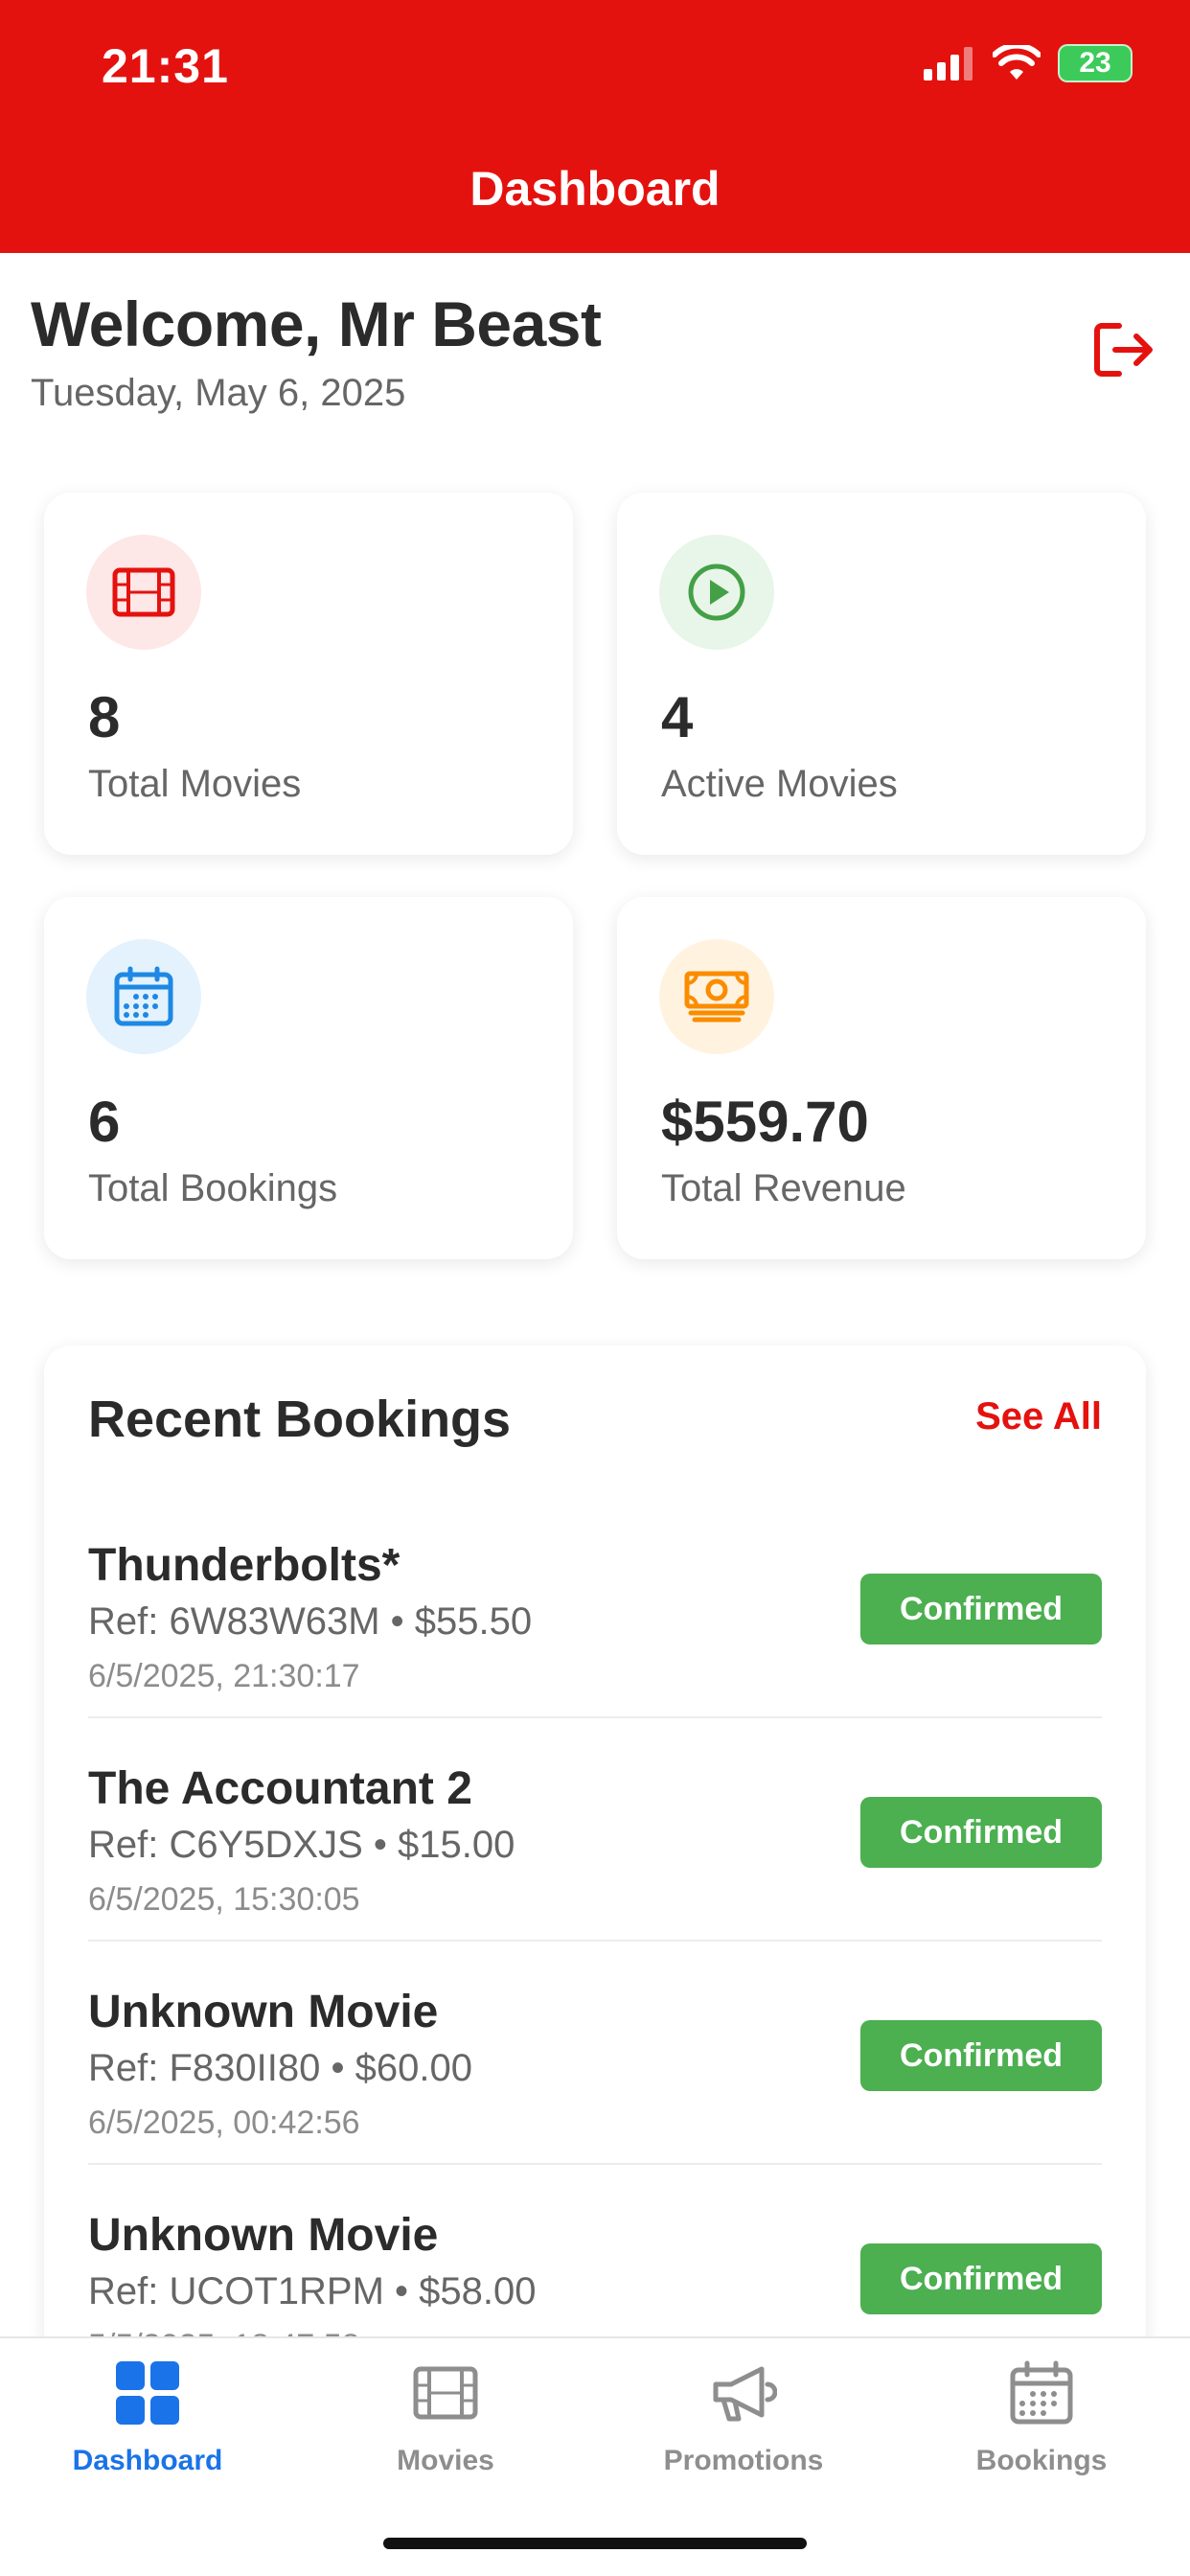 The width and height of the screenshot is (1190, 2576). What do you see at coordinates (195, 784) in the screenshot?
I see `stat-label: Total Movies` at bounding box center [195, 784].